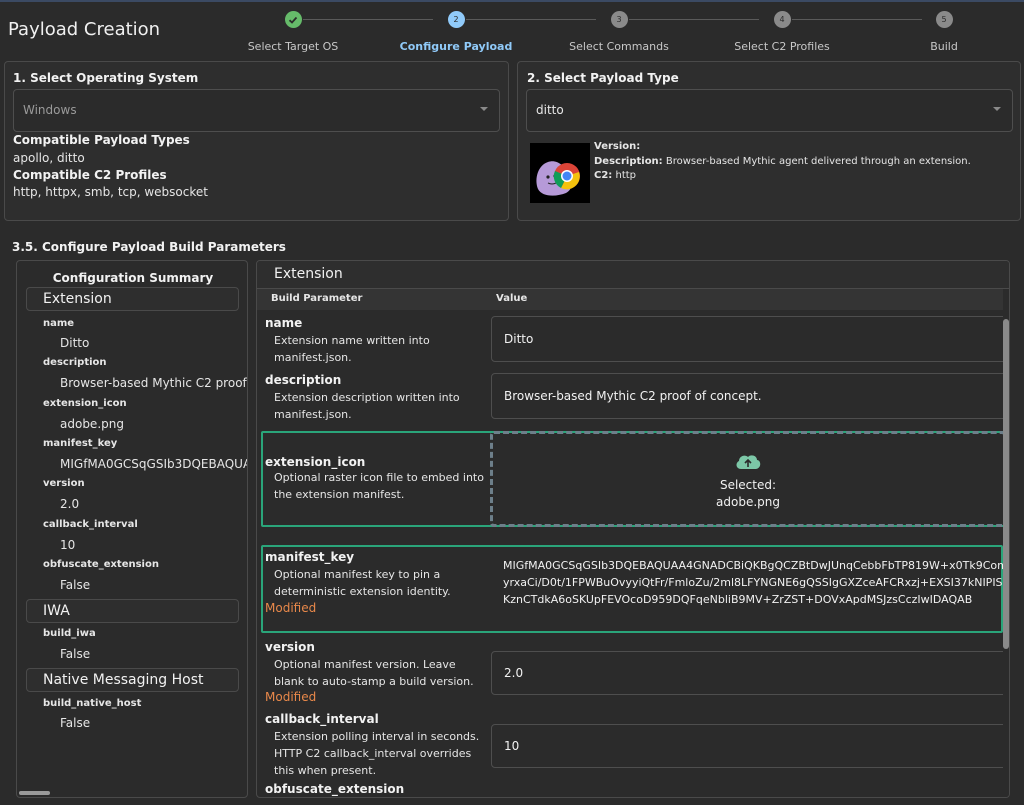  I want to click on step-label: Configure Payload, so click(456, 46).